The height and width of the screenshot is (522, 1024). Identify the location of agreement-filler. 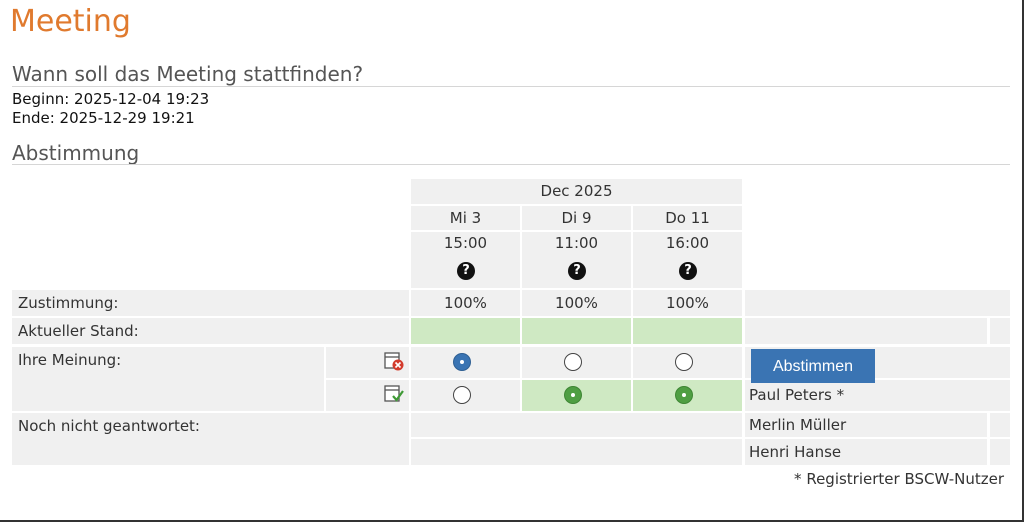
(877, 303).